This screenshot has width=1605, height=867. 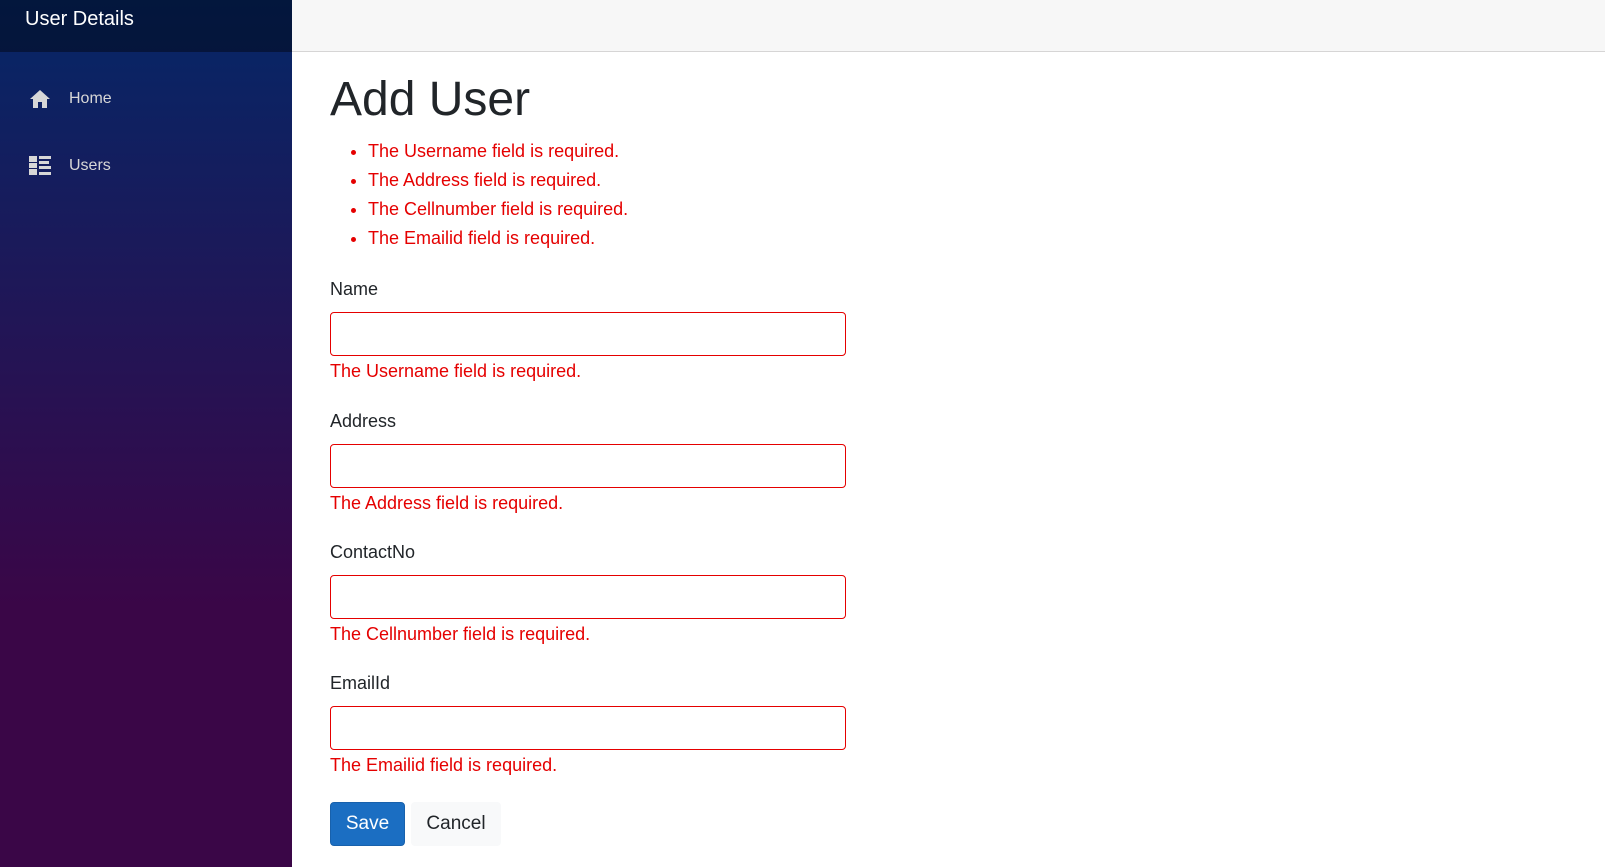 I want to click on emailid-label: EmailId, so click(x=360, y=683).